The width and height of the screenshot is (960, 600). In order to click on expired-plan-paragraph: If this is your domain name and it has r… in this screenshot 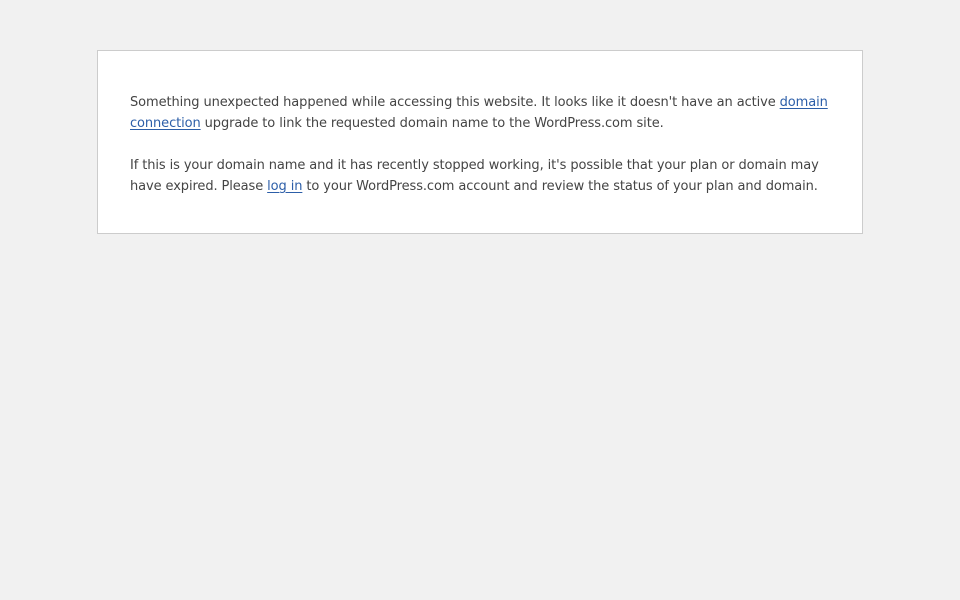, I will do `click(480, 176)`.